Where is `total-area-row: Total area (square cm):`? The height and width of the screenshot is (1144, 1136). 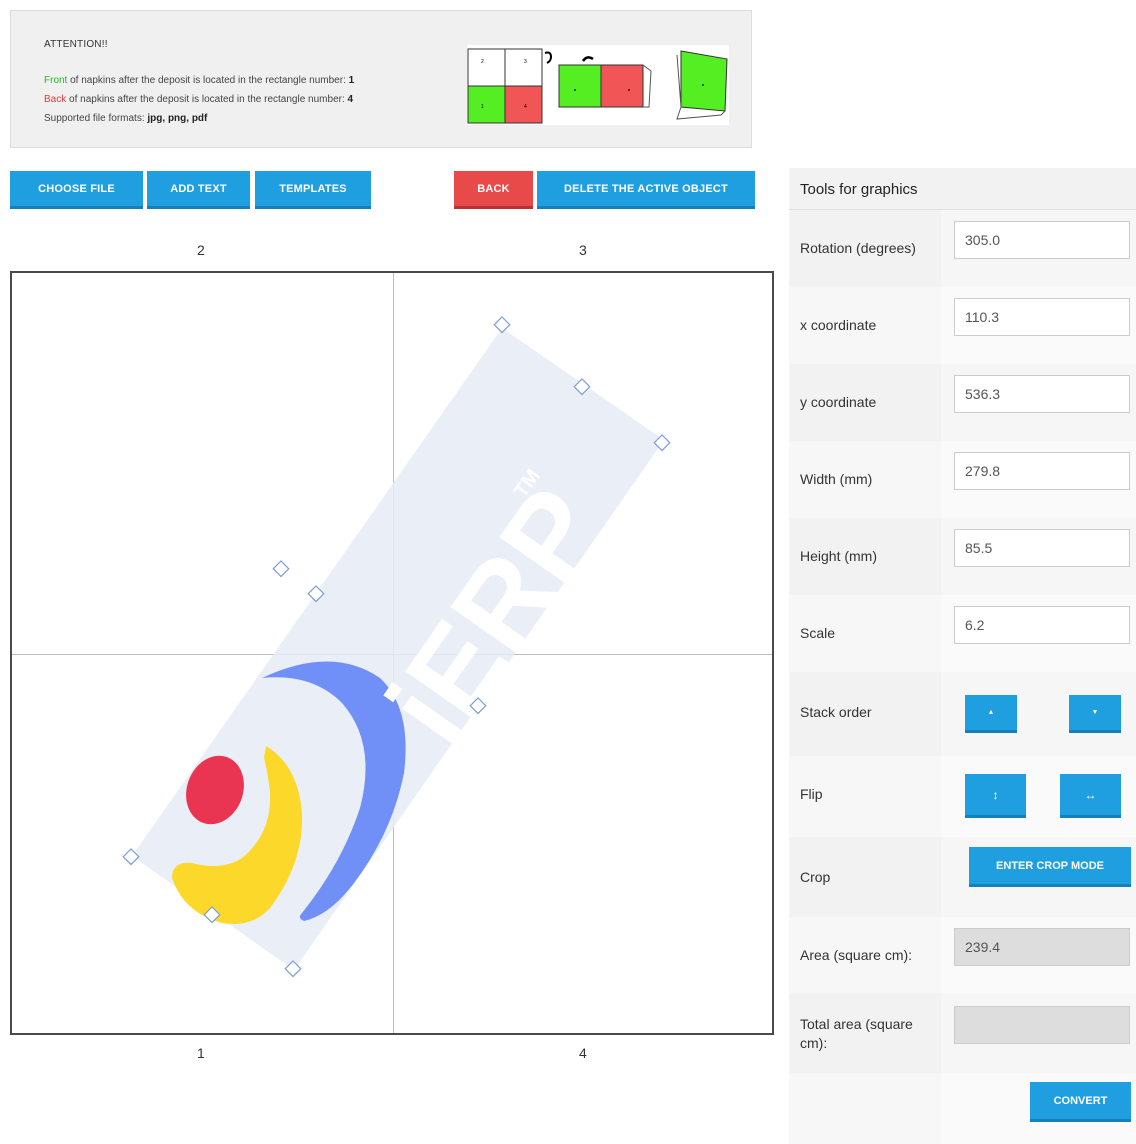
total-area-row: Total area (square cm): is located at coordinates (962, 1033).